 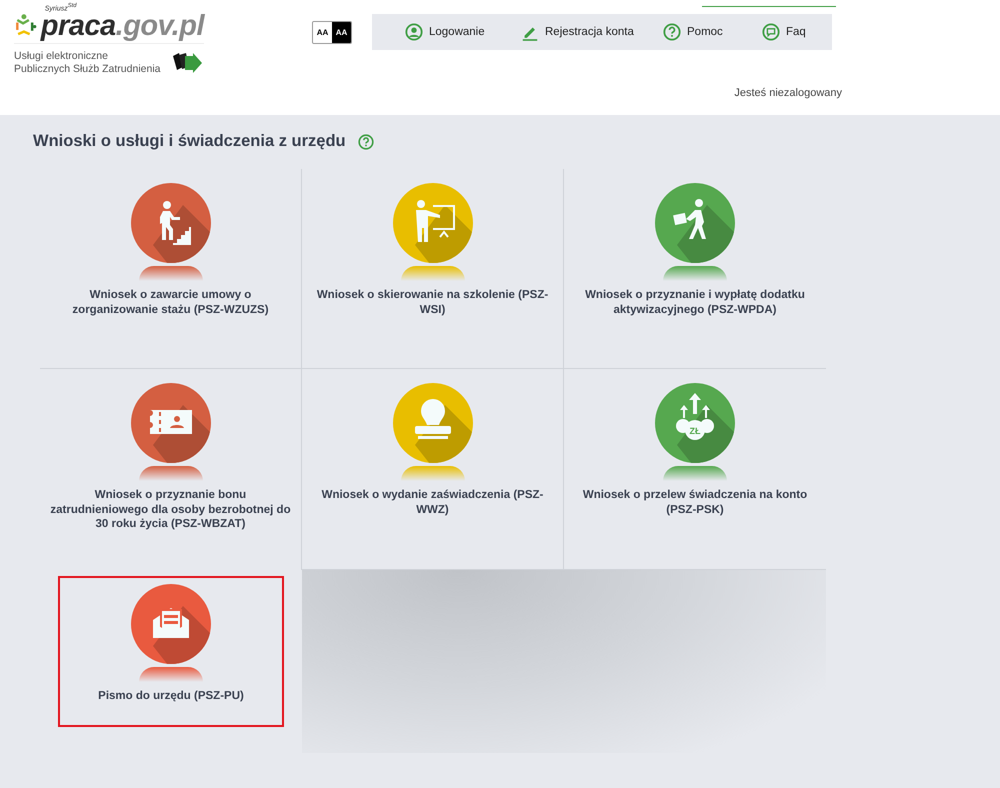 I want to click on question-icon, so click(x=672, y=32).